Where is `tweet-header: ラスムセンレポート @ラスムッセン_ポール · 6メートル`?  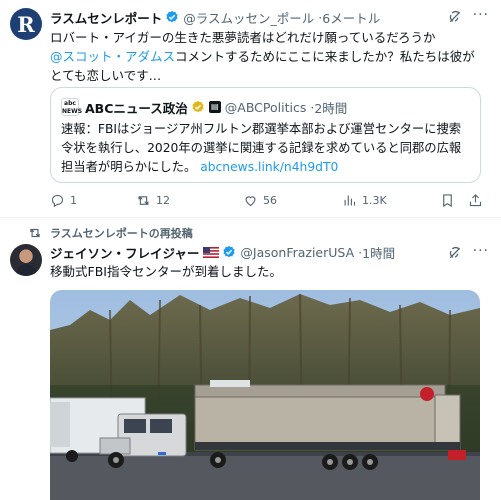 tweet-header: ラスムセンレポート @ラスムッセン_ポール · 6メートル is located at coordinates (215, 17).